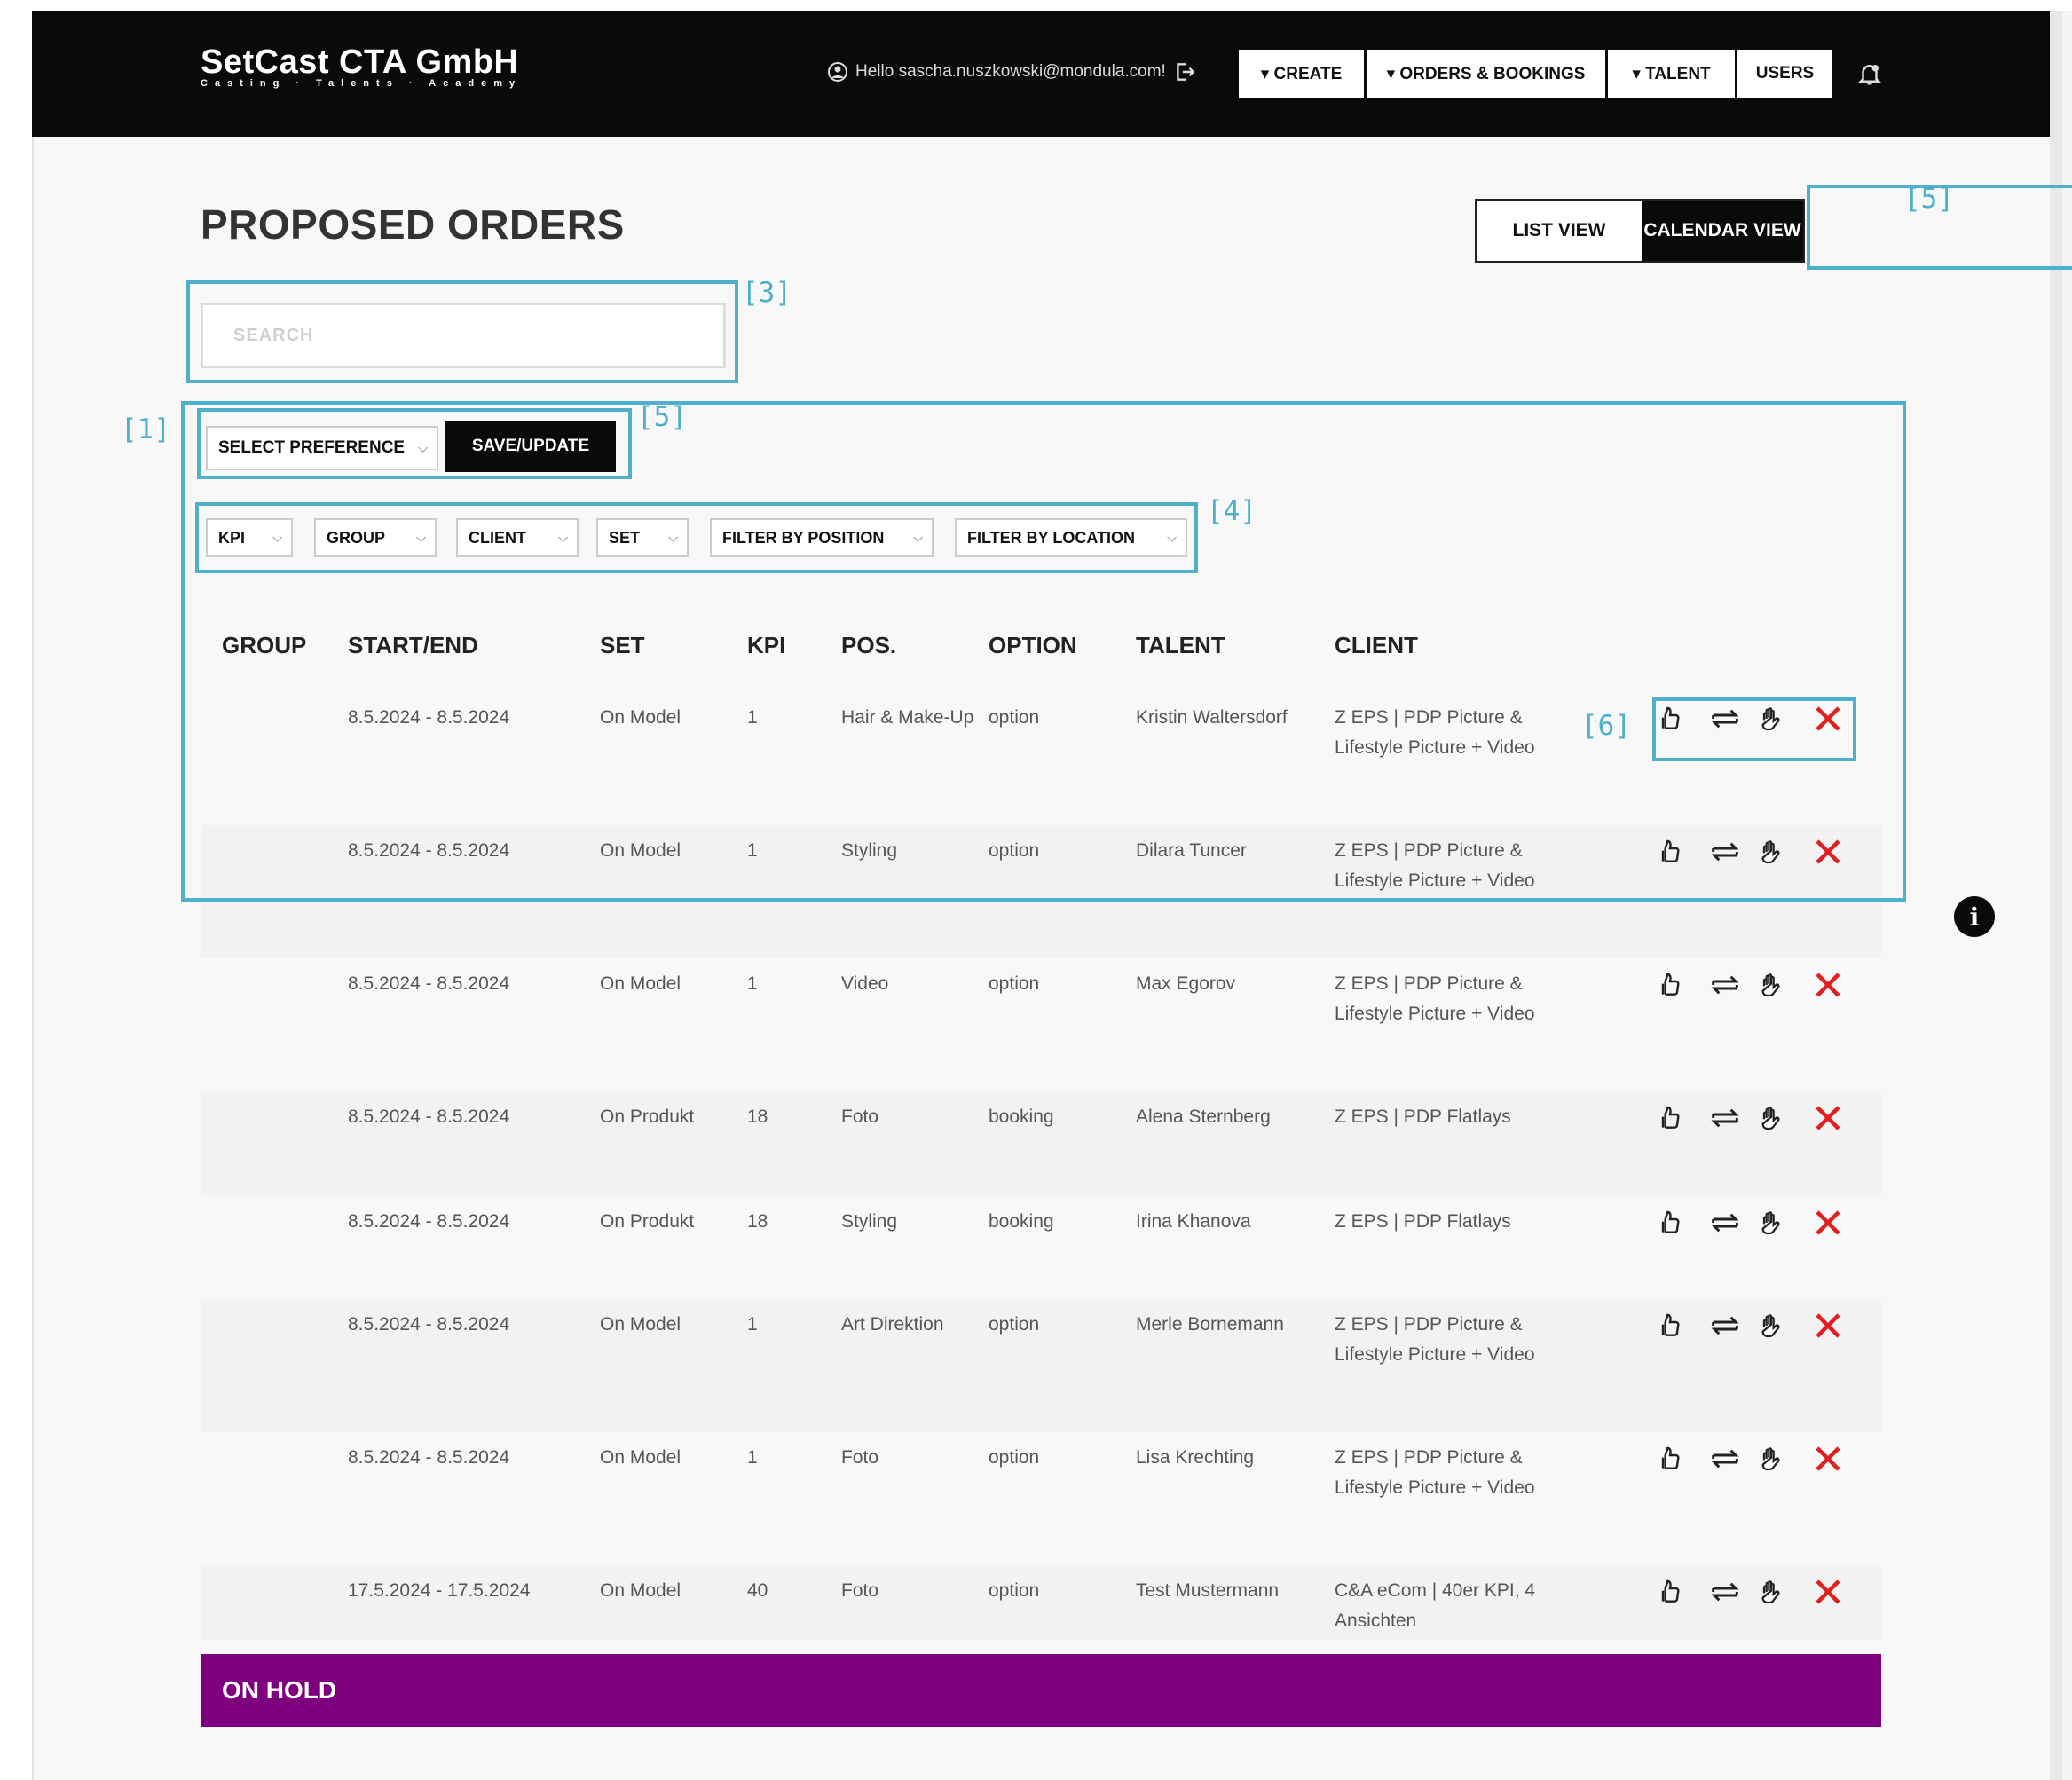  Describe the element at coordinates (1185, 72) in the screenshot. I see `logout-icon` at that location.